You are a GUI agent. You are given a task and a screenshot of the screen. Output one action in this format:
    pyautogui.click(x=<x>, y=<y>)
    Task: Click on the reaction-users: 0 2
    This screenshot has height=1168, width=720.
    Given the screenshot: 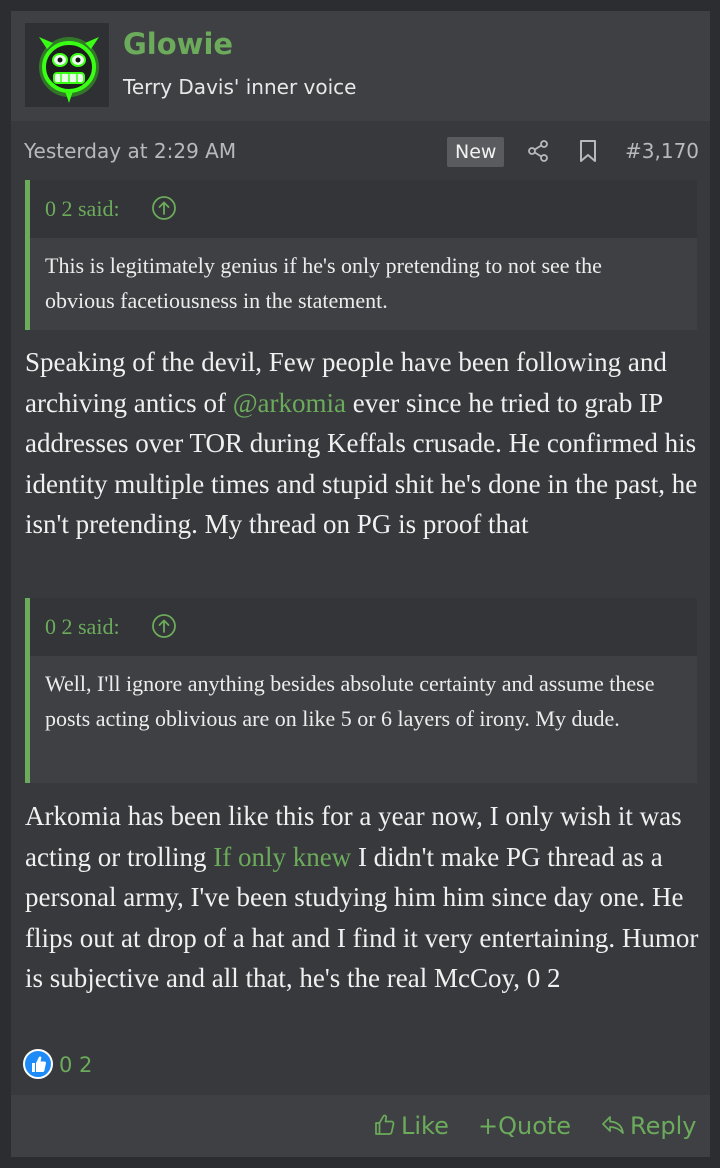 What is the action you would take?
    pyautogui.click(x=75, y=1065)
    